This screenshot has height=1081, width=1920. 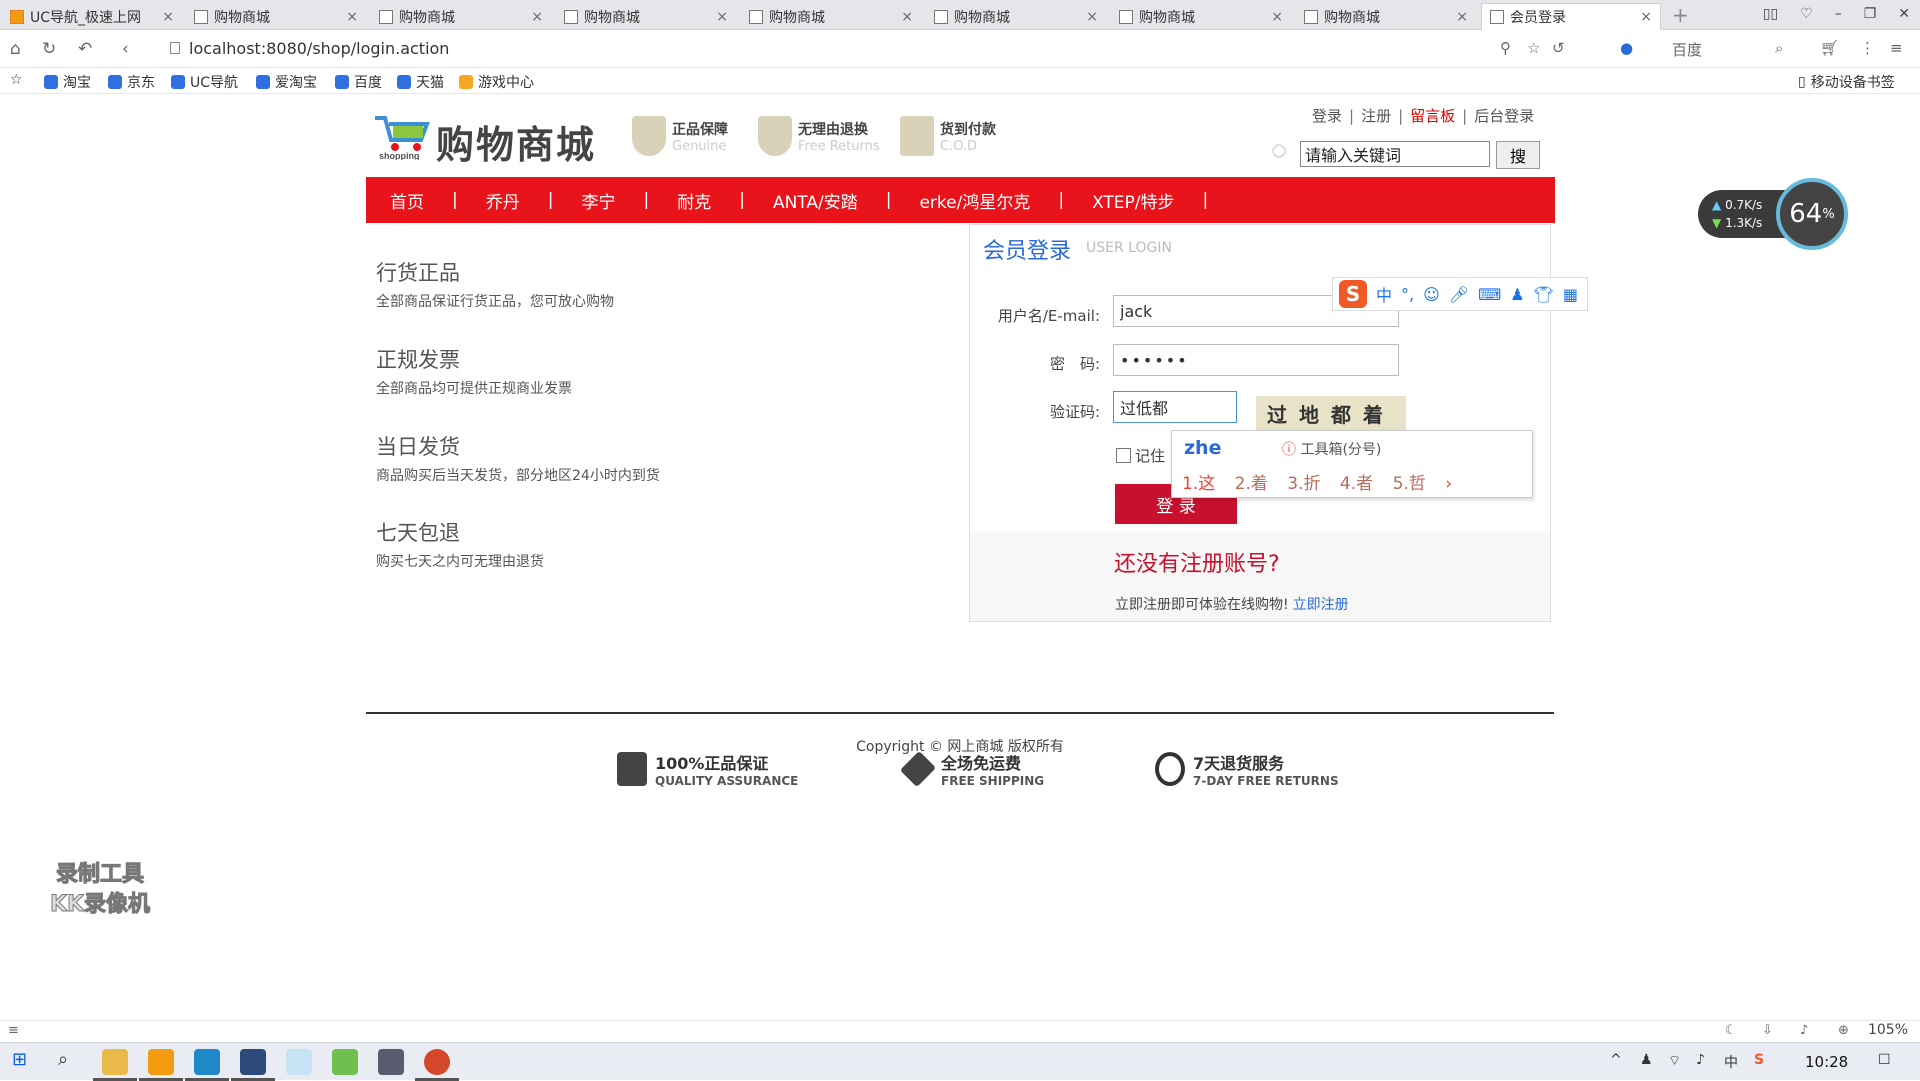 I want to click on bookmark-item: 百度, so click(x=358, y=82).